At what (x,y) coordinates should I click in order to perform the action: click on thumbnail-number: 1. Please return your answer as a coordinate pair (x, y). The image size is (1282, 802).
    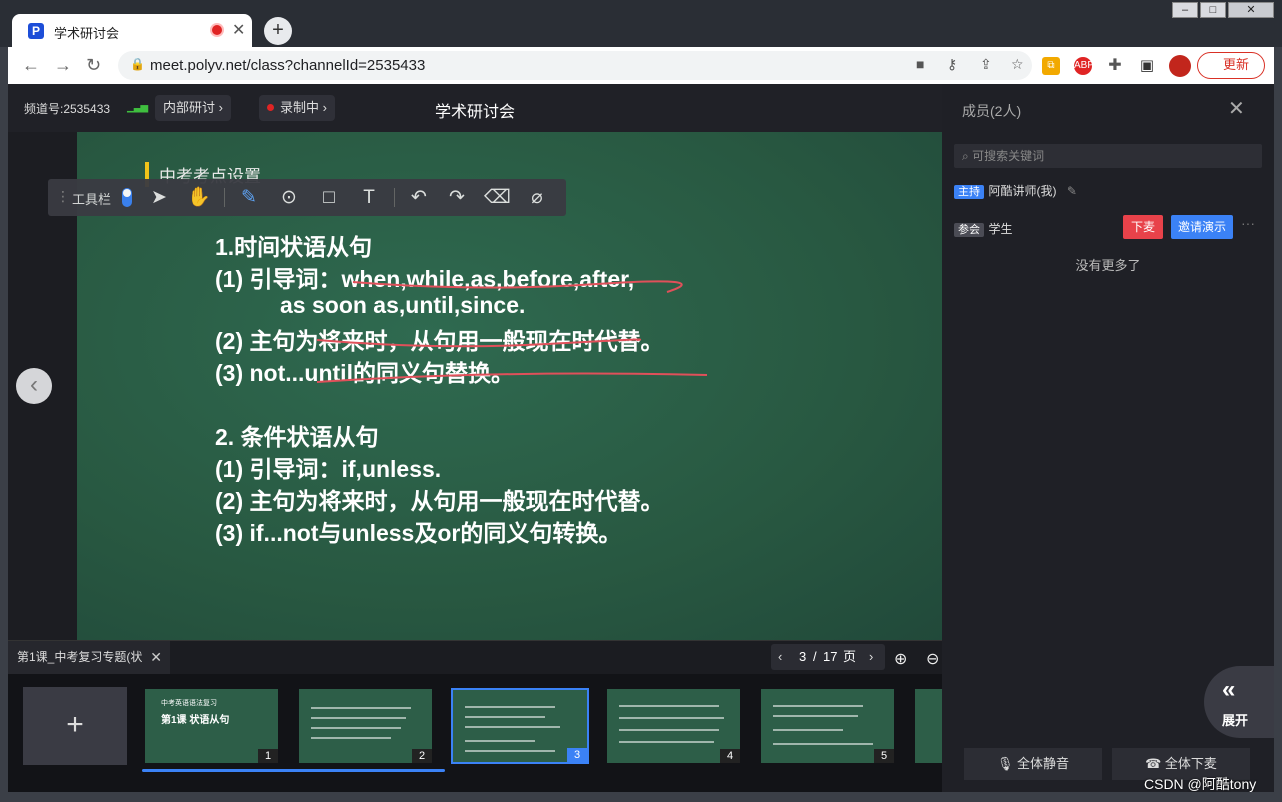
    Looking at the image, I should click on (268, 756).